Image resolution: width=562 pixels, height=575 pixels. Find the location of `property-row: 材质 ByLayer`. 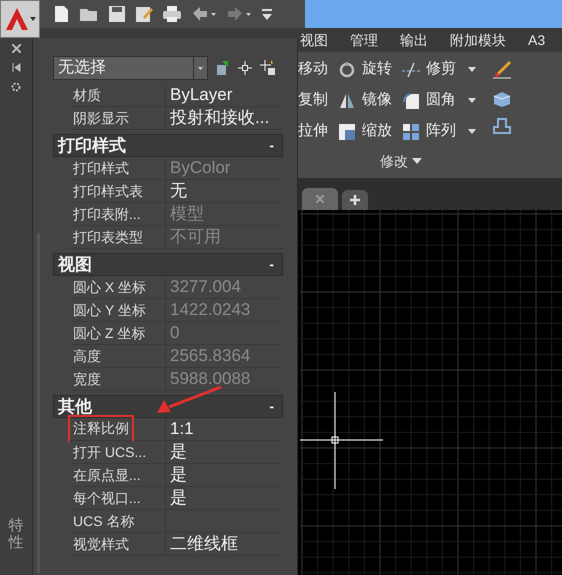

property-row: 材质 ByLayer is located at coordinates (176, 95).